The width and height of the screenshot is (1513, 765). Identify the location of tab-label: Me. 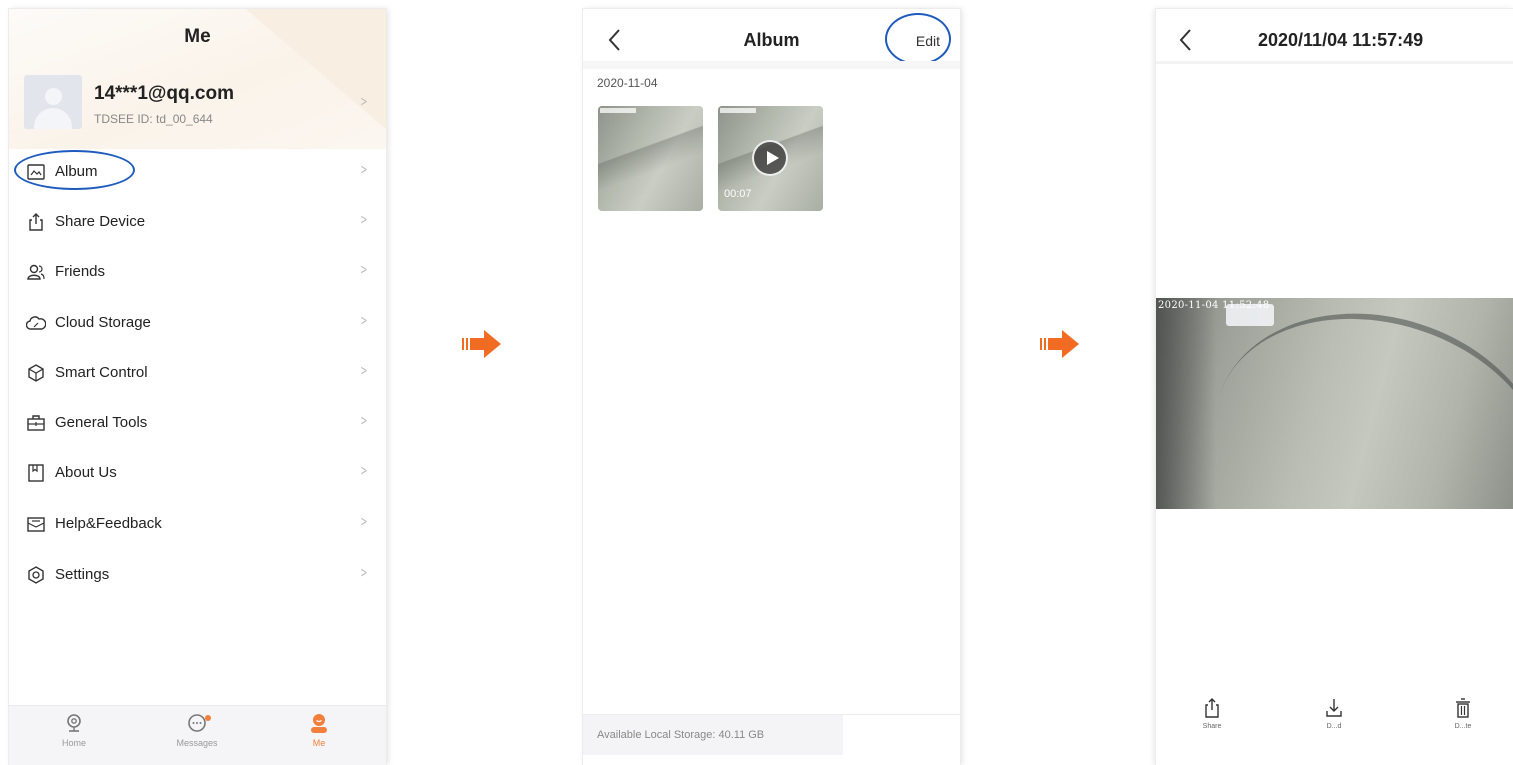
(319, 743).